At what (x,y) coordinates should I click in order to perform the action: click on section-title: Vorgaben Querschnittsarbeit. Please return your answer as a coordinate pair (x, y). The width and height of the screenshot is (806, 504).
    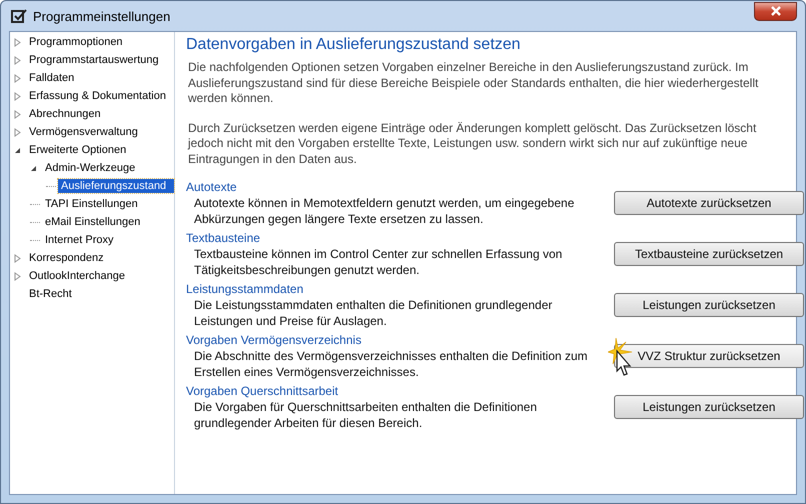
    Looking at the image, I should click on (263, 391).